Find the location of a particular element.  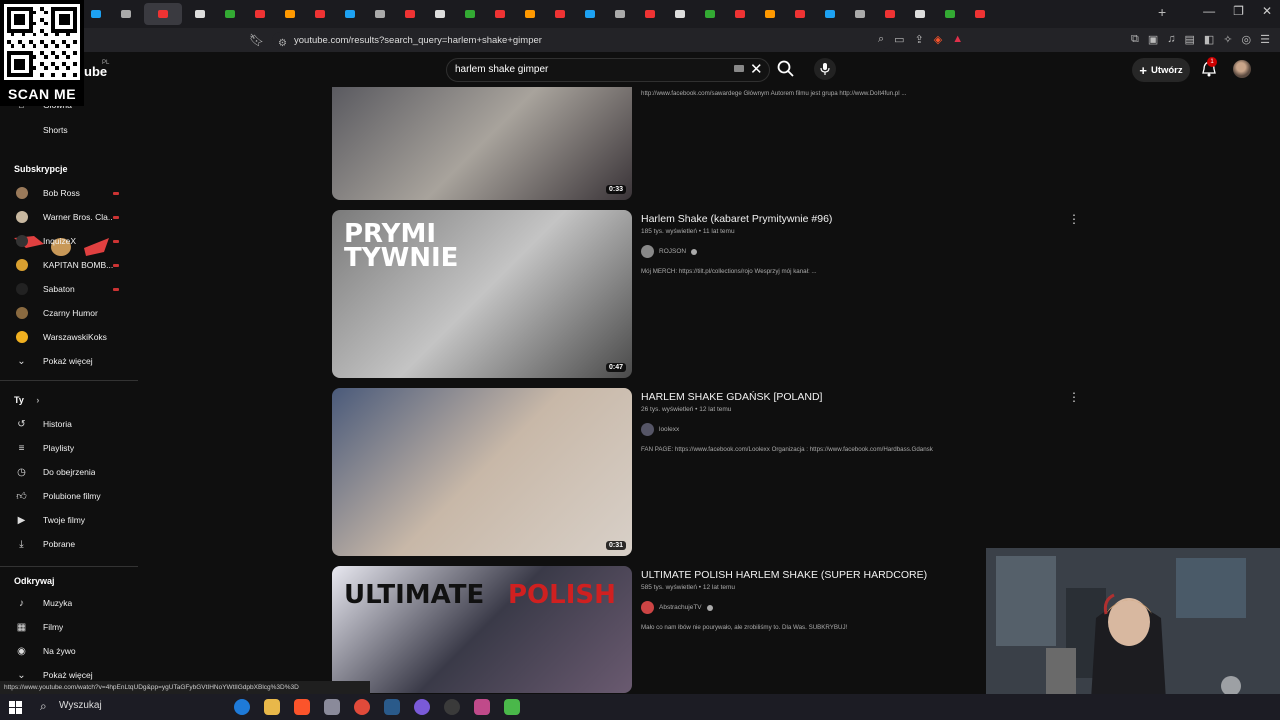

sidebar-item-shorts: Shorts is located at coordinates (69, 130).